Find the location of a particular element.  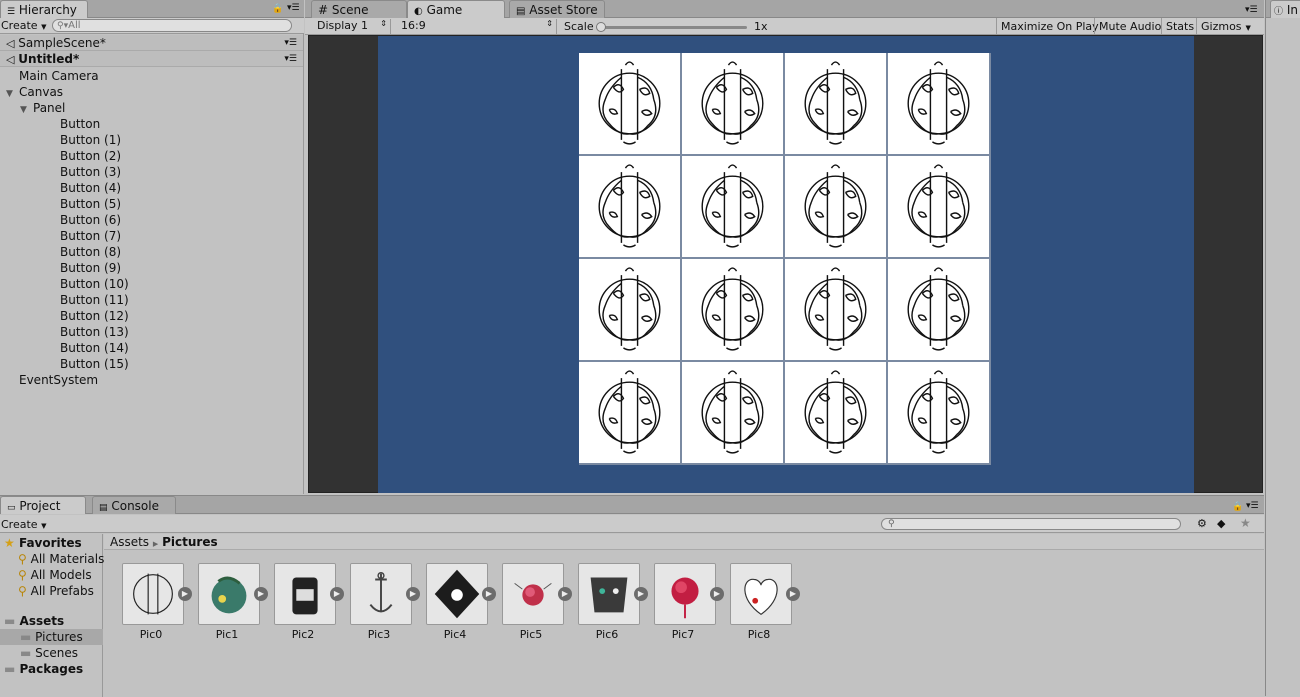

hierarchy-item: EventSystem is located at coordinates (49, 380).